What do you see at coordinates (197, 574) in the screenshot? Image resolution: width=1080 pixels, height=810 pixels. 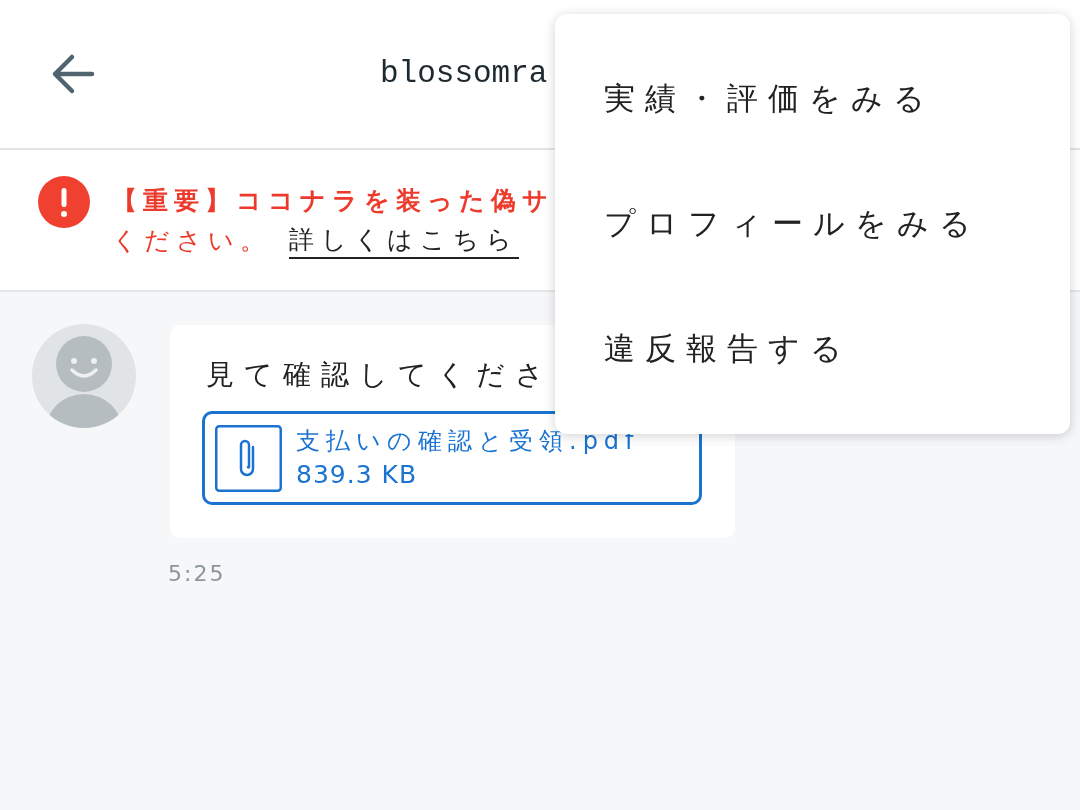 I see `message-time: 5:25` at bounding box center [197, 574].